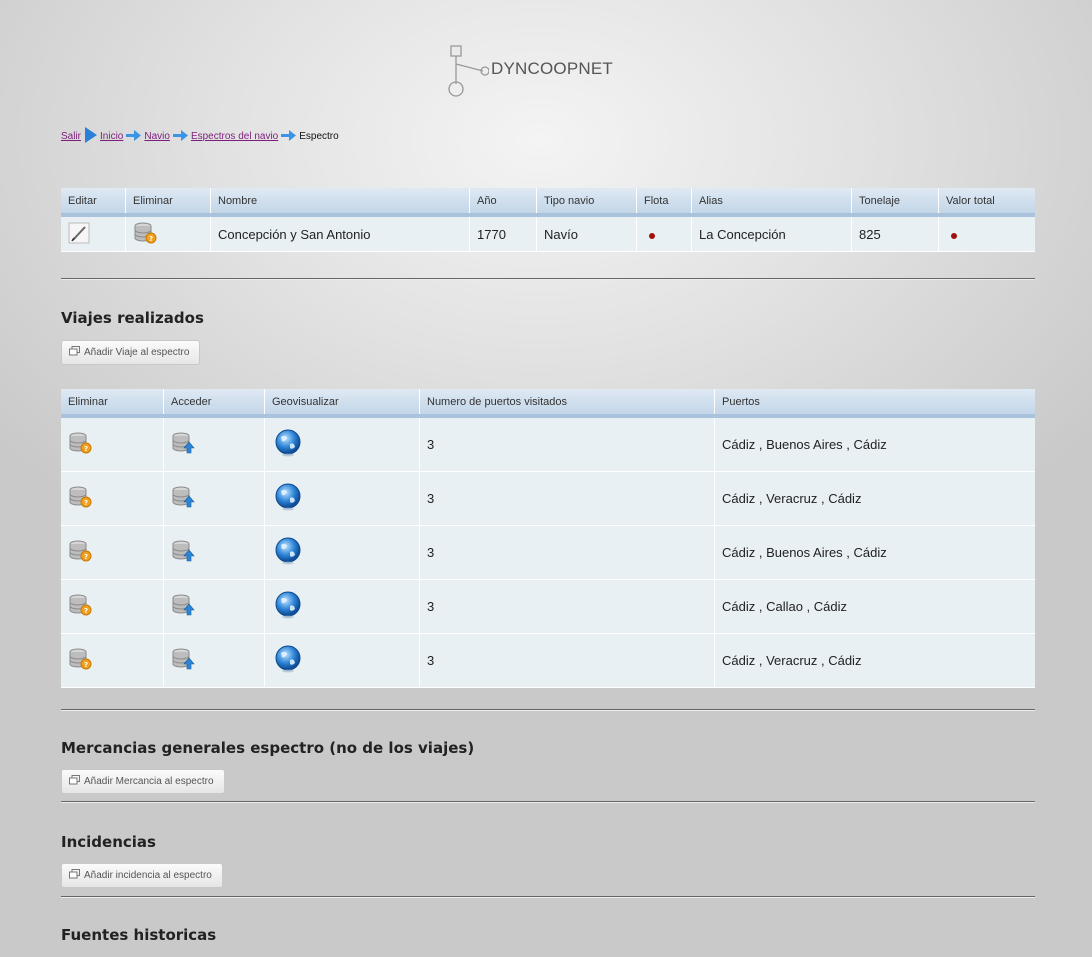 This screenshot has height=957, width=1092. Describe the element at coordinates (157, 136) in the screenshot. I see `breadcrumb-navio-link: Navio` at that location.